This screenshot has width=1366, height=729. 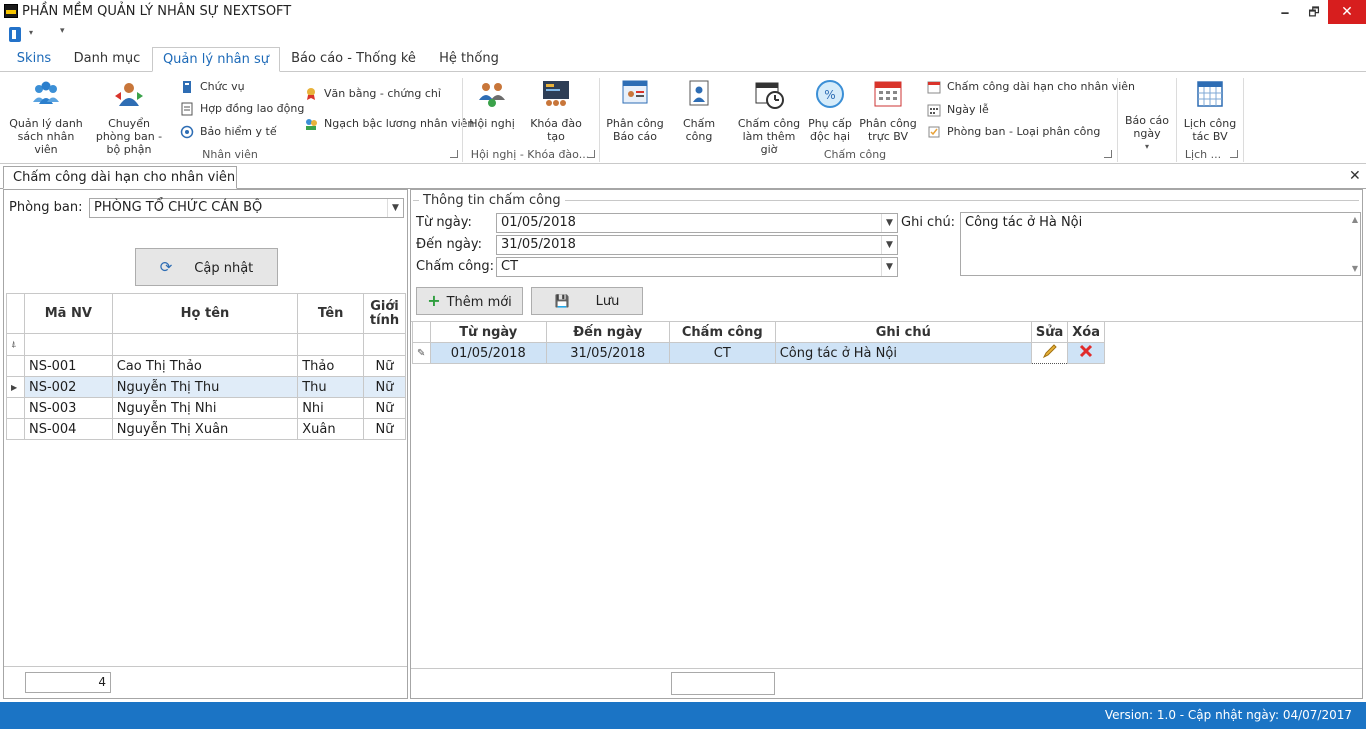 I want to click on cell-ho-ten: Nguyễn Thị Nhi, so click(x=205, y=408).